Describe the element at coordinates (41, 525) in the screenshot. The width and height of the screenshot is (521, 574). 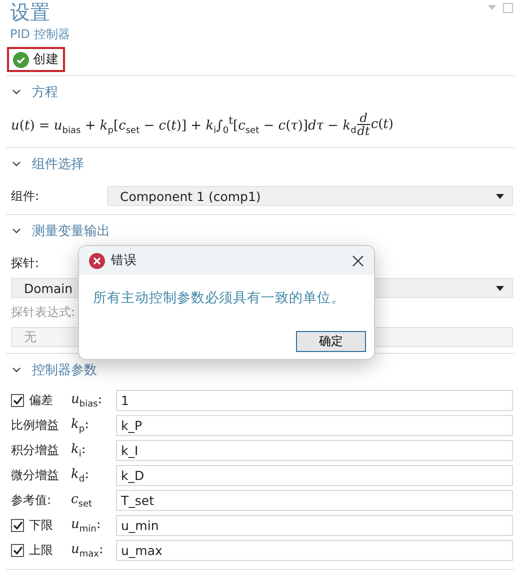
I see `parameter-label: 下限` at that location.